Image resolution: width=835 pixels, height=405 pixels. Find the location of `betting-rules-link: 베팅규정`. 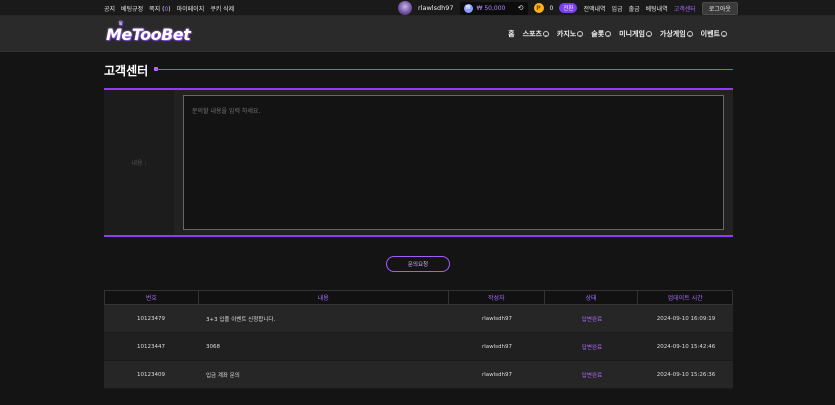

betting-rules-link: 베팅규정 is located at coordinates (132, 8).